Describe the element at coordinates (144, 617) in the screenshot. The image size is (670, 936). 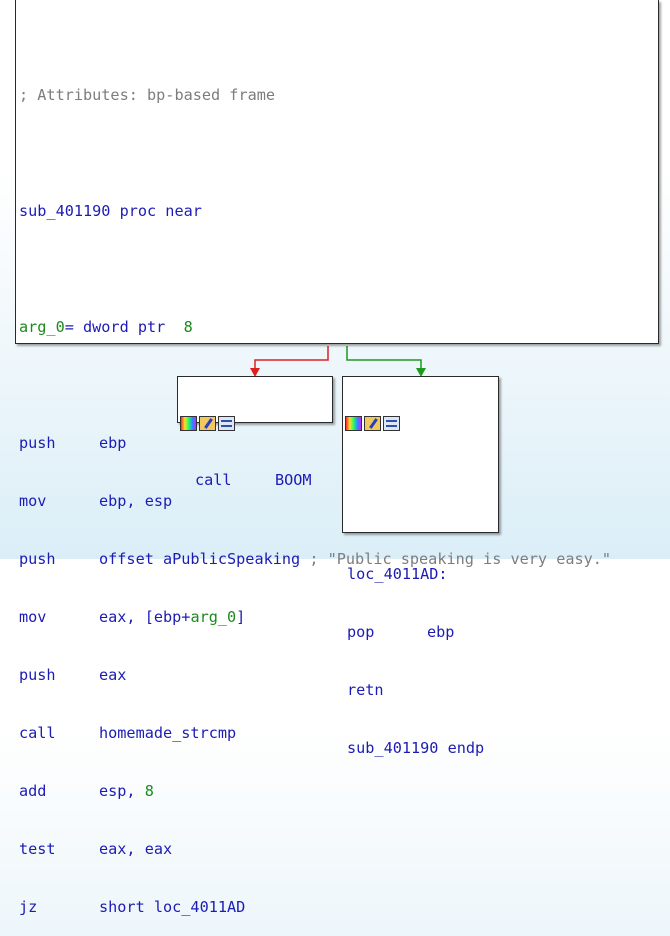
I see `operand-pre: eax, [ebp+` at that location.